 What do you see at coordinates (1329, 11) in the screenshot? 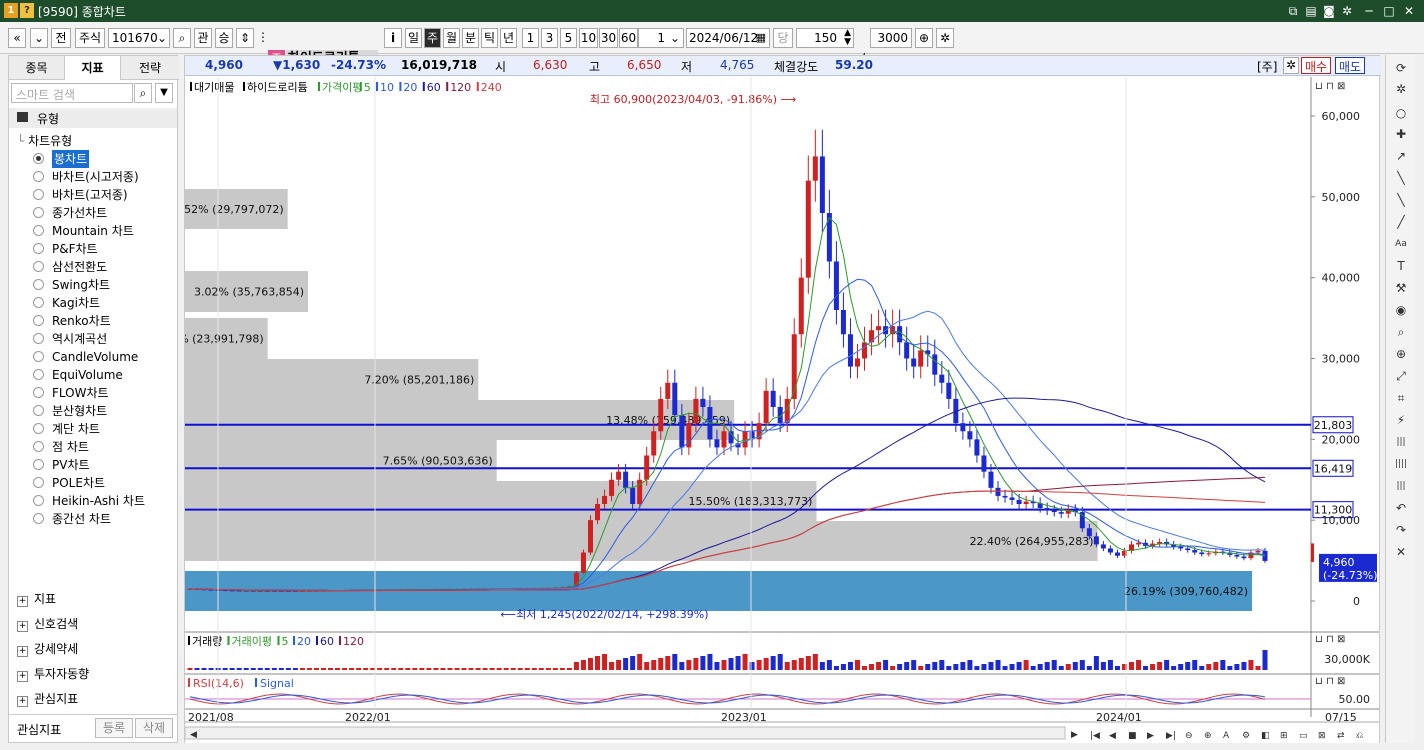
I see `camera-icon: ◙` at bounding box center [1329, 11].